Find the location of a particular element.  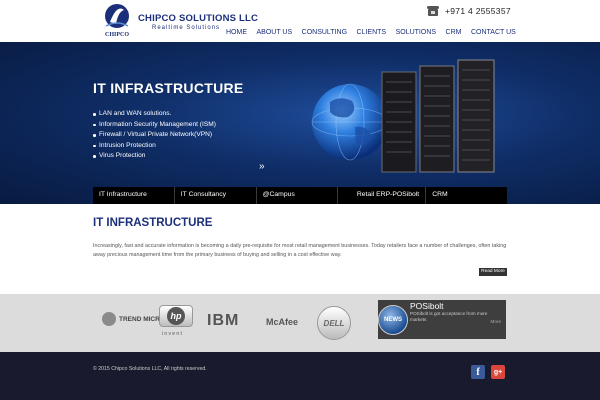

dell-logo: DELL is located at coordinates (334, 323).